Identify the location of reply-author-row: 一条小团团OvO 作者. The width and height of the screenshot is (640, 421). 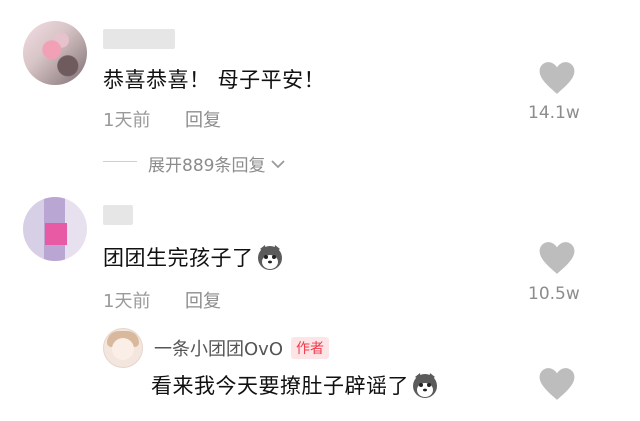
(241, 348).